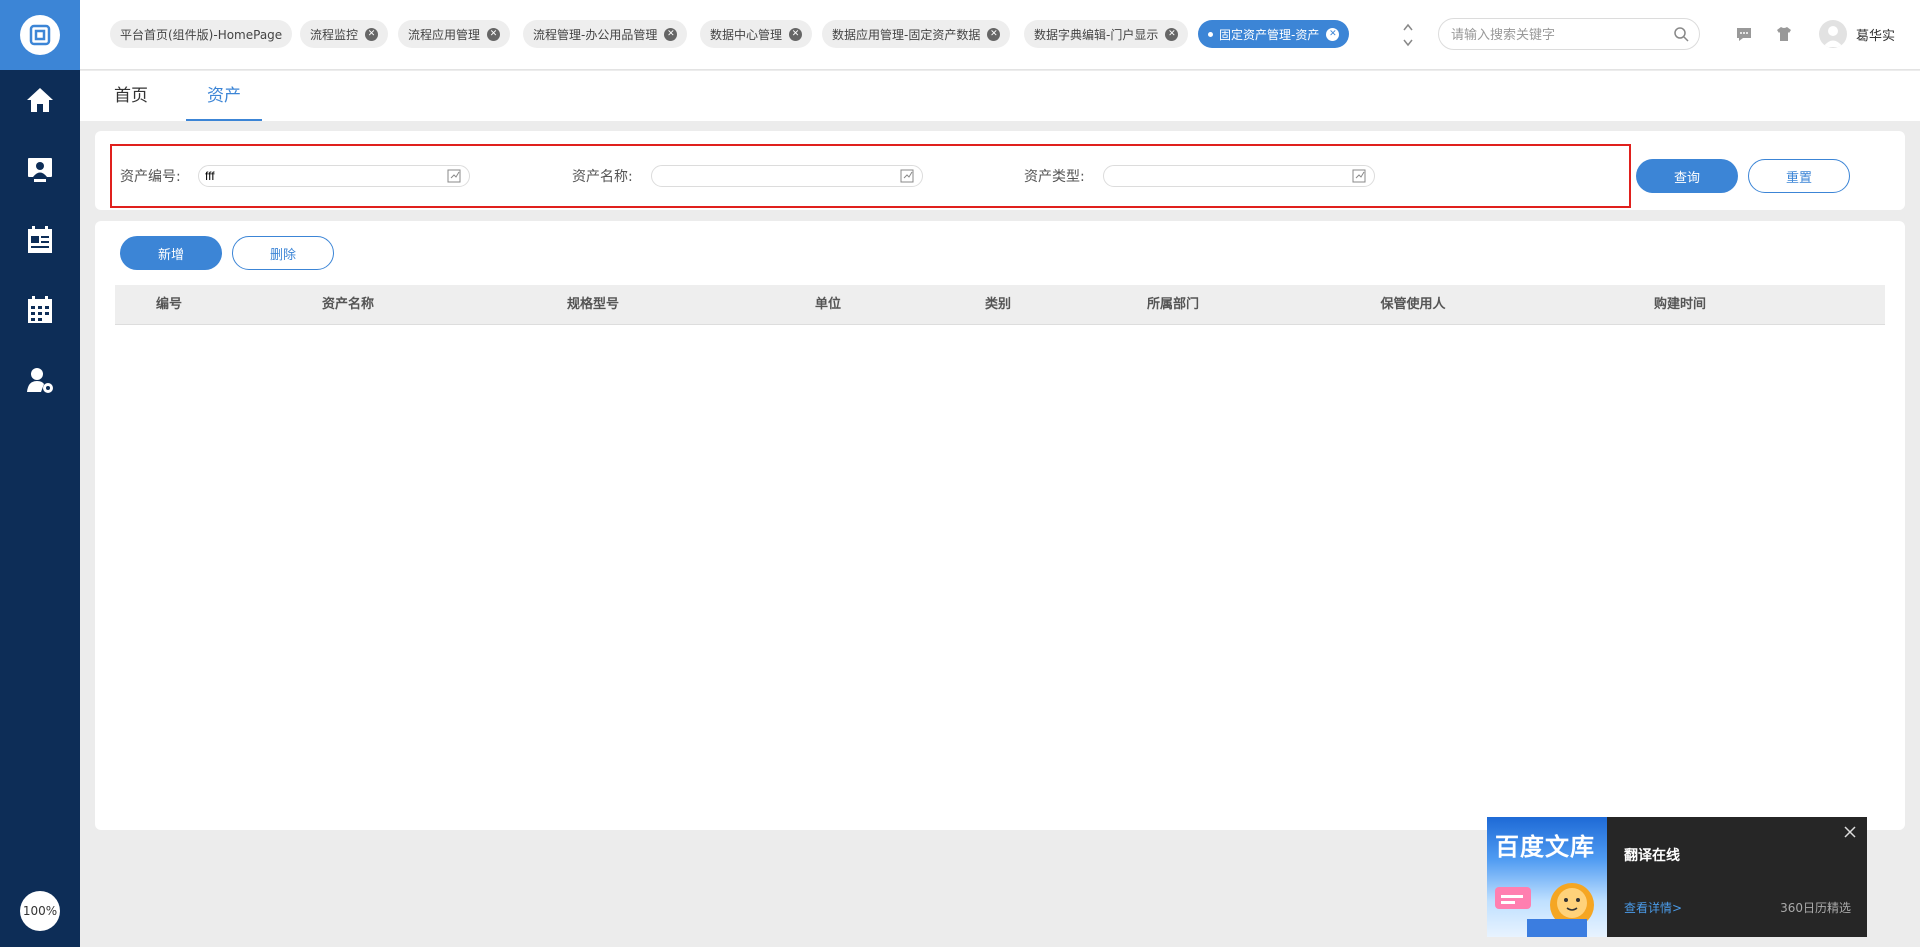 The height and width of the screenshot is (947, 1920). What do you see at coordinates (40, 911) in the screenshot?
I see `zoom-level: 100%` at bounding box center [40, 911].